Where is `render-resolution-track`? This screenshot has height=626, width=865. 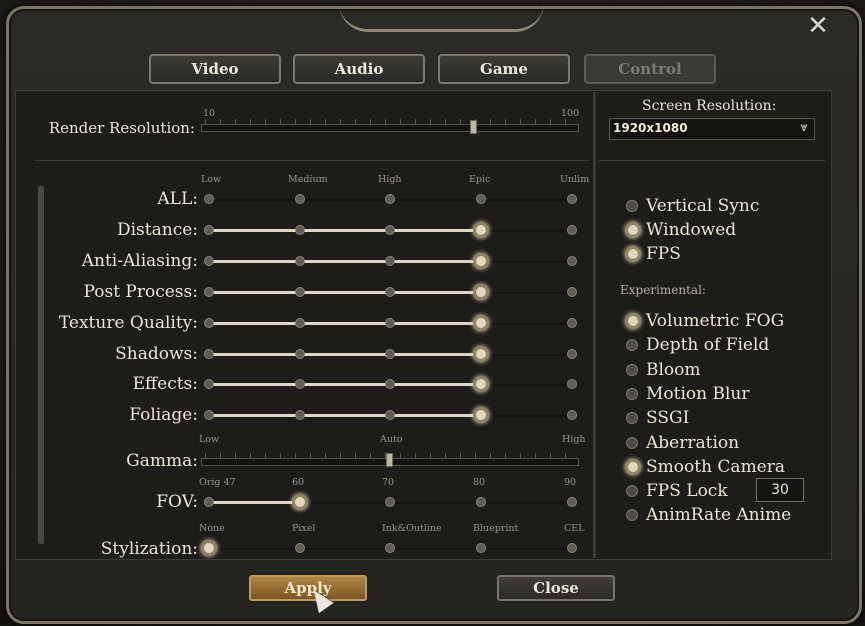
render-resolution-track is located at coordinates (390, 128).